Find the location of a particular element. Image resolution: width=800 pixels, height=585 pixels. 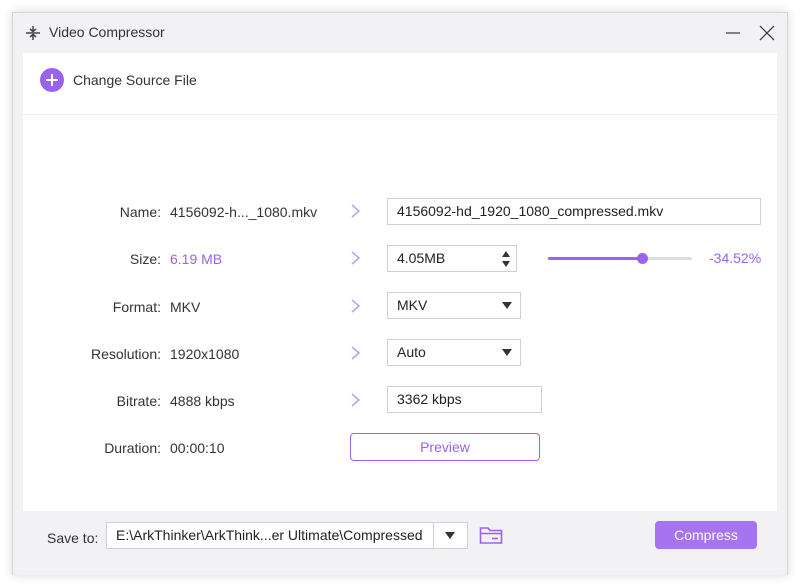

change-source-label: Change Source File is located at coordinates (135, 80).